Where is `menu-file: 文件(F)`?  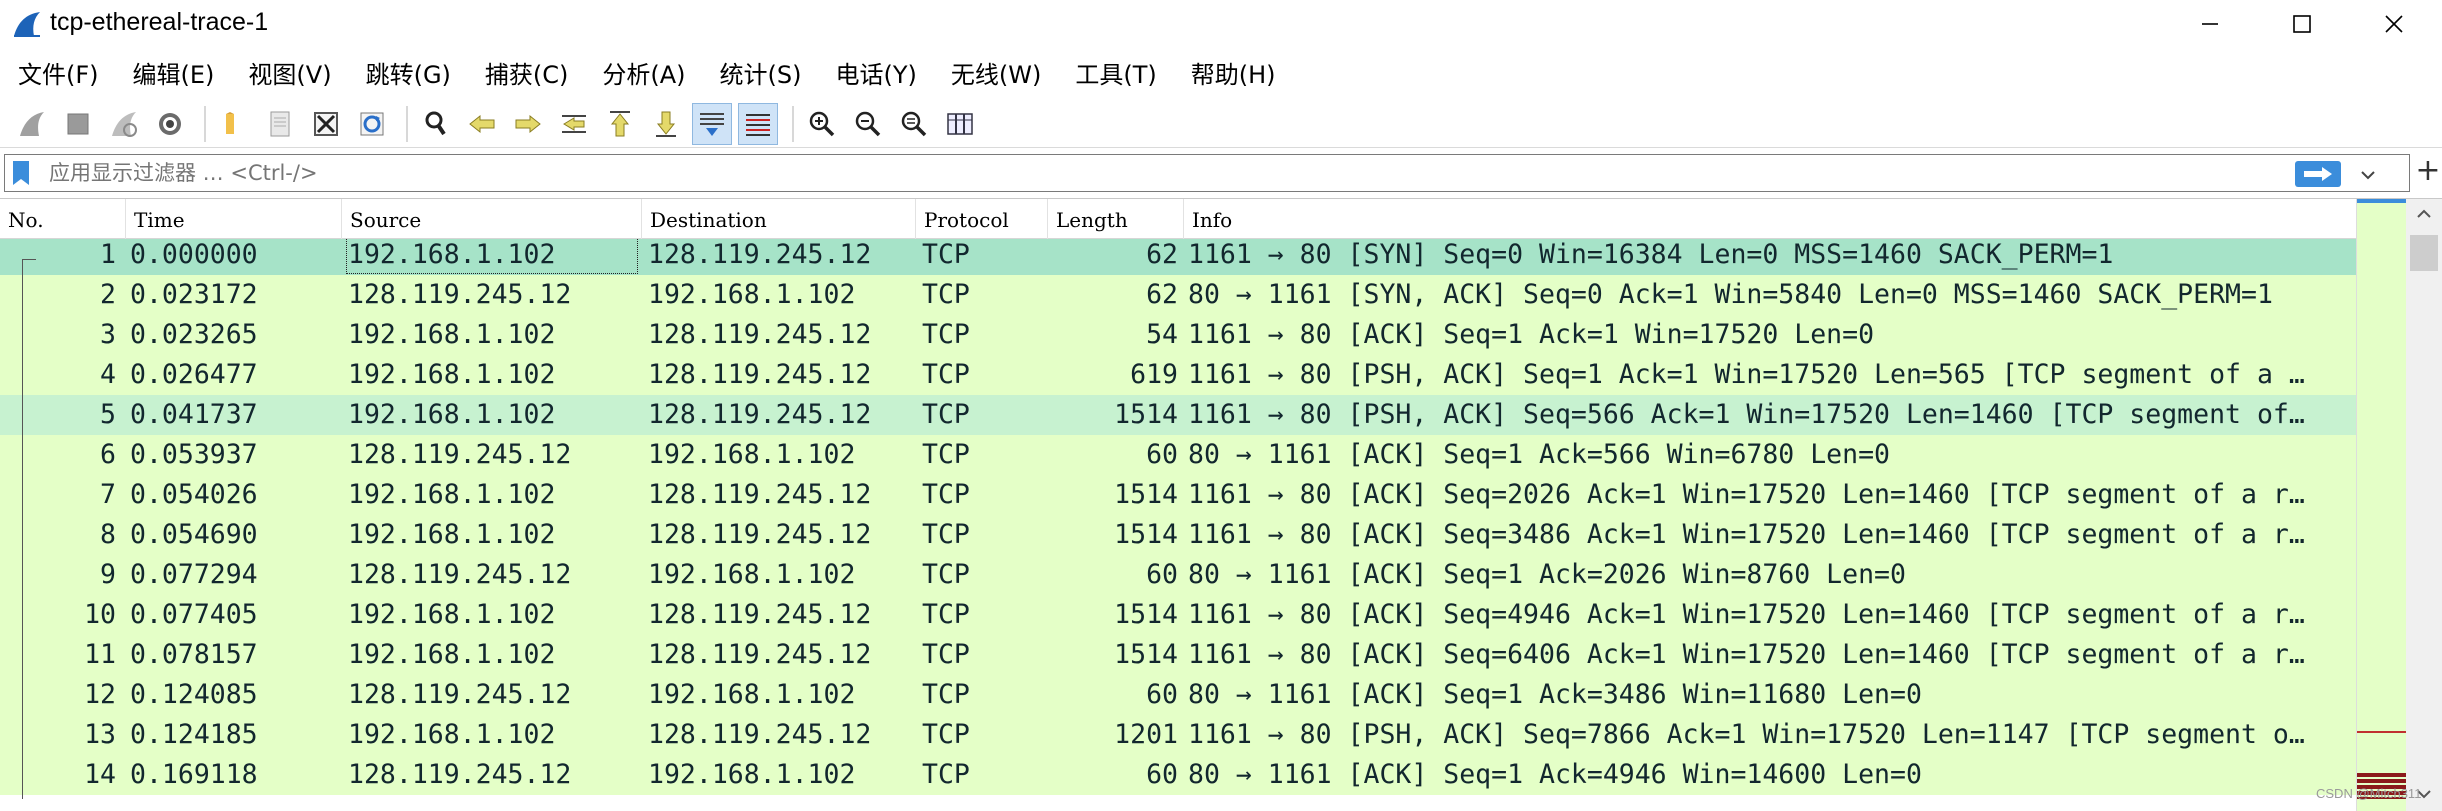
menu-file: 文件(F) is located at coordinates (58, 75).